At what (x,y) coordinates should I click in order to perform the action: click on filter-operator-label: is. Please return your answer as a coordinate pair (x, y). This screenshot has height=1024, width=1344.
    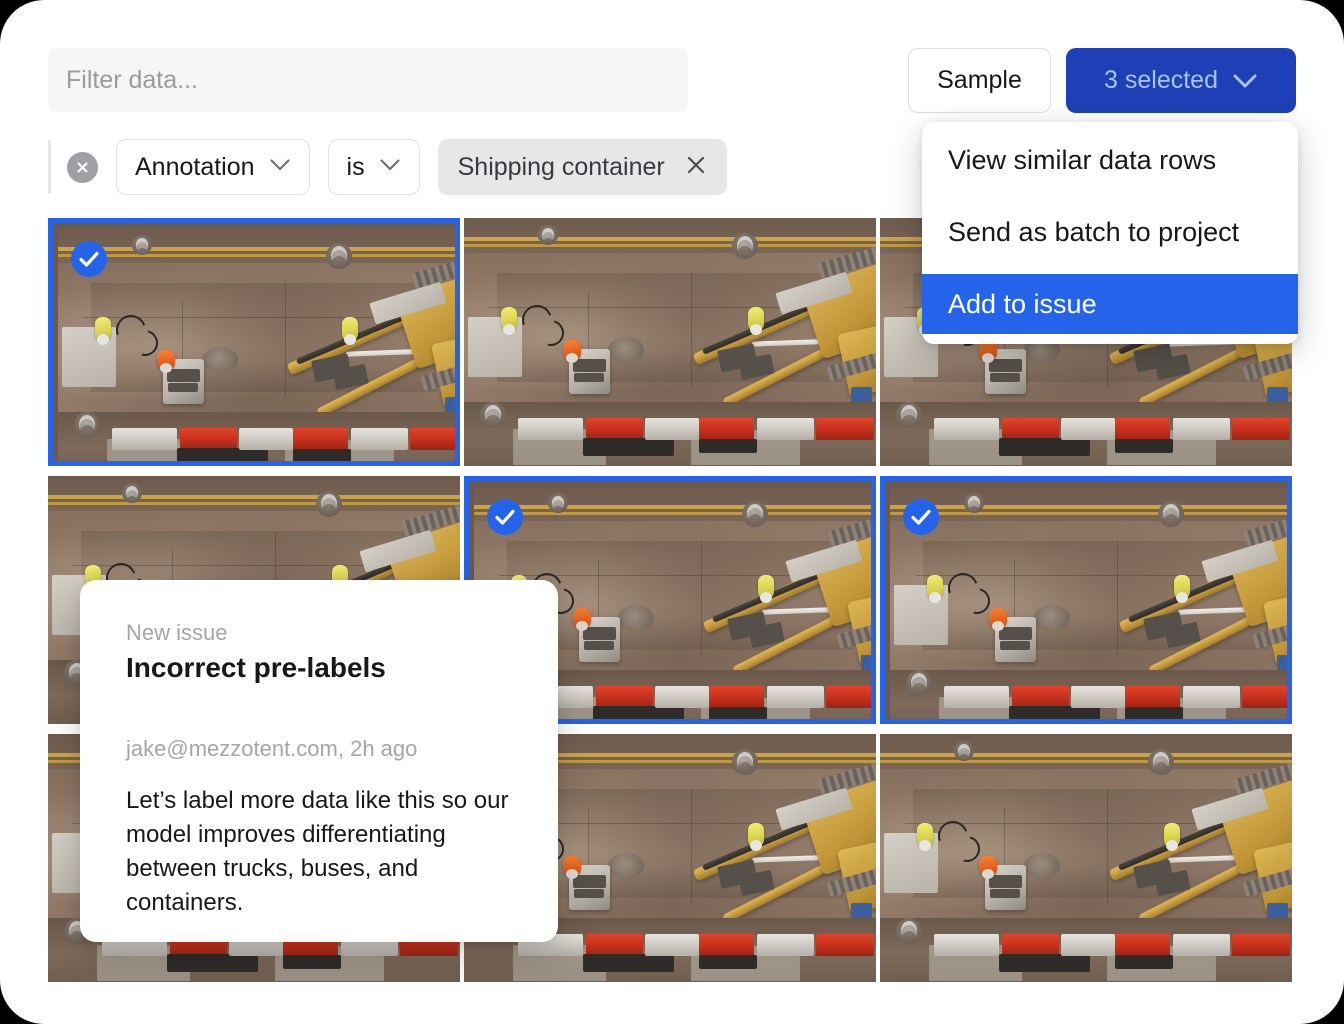
    Looking at the image, I should click on (355, 166).